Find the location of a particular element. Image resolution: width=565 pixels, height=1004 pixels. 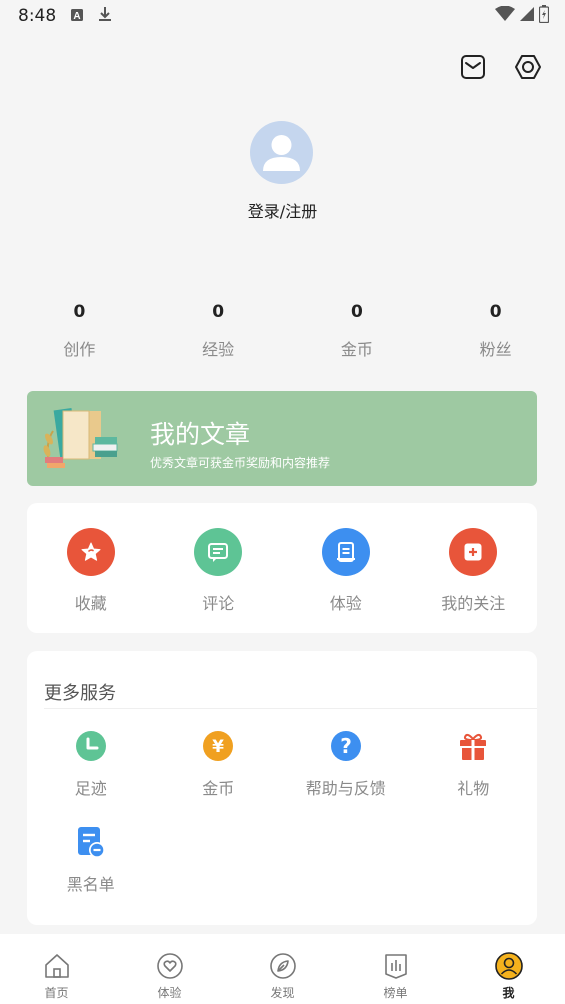

profile-icon is located at coordinates (508, 966).